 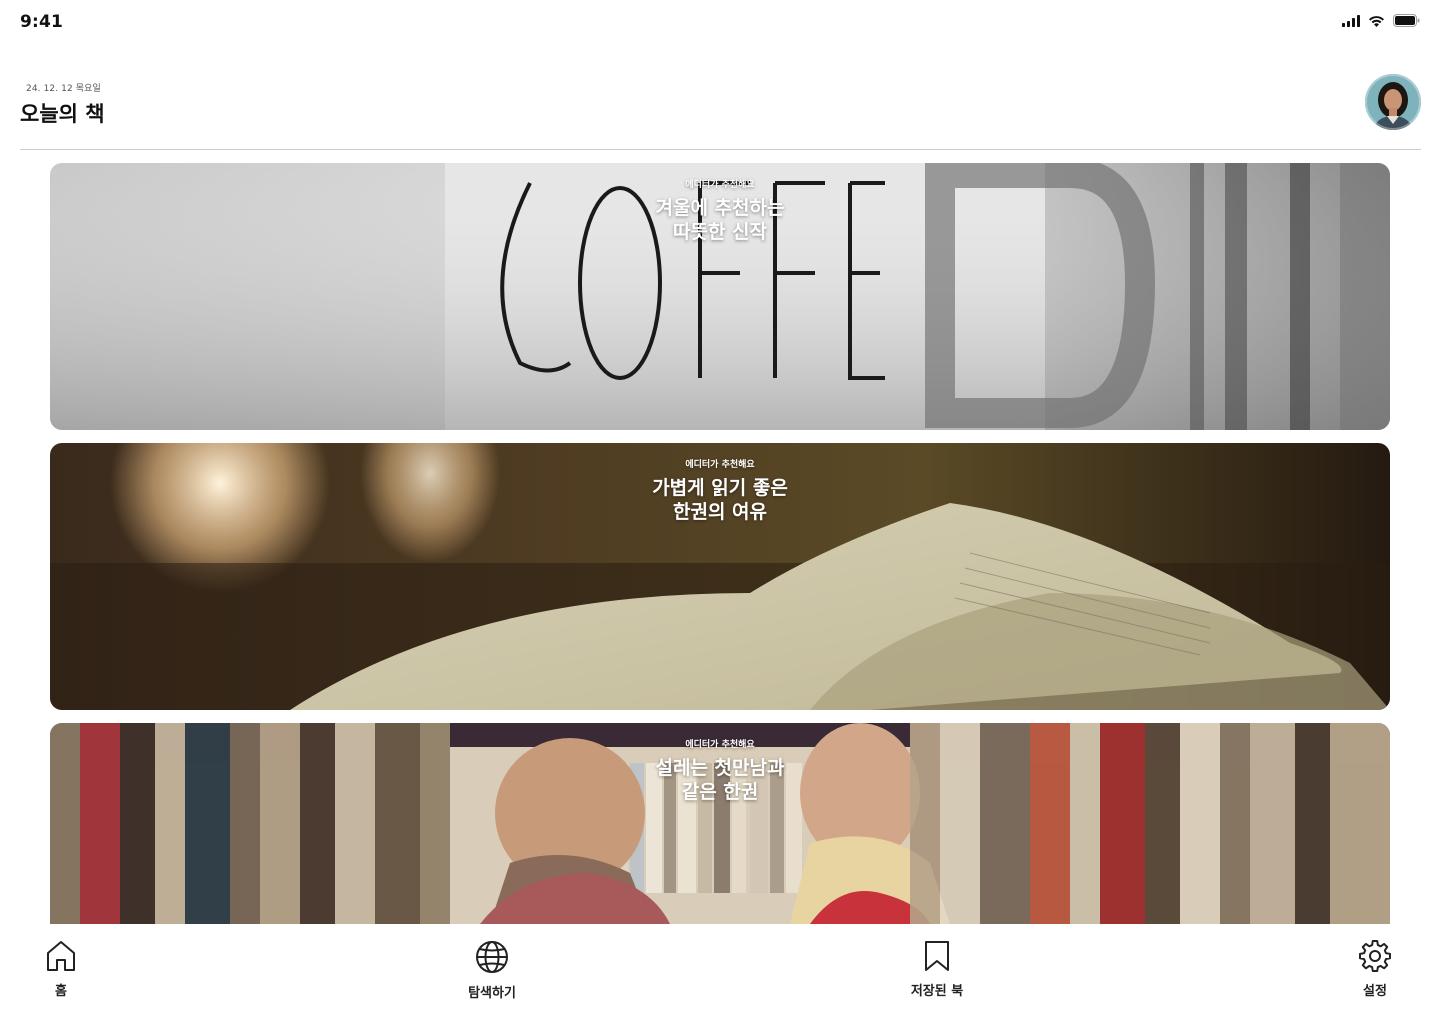 What do you see at coordinates (720, 112) in the screenshot?
I see `header: 24. 12. 12 목요일 오늘의 책` at bounding box center [720, 112].